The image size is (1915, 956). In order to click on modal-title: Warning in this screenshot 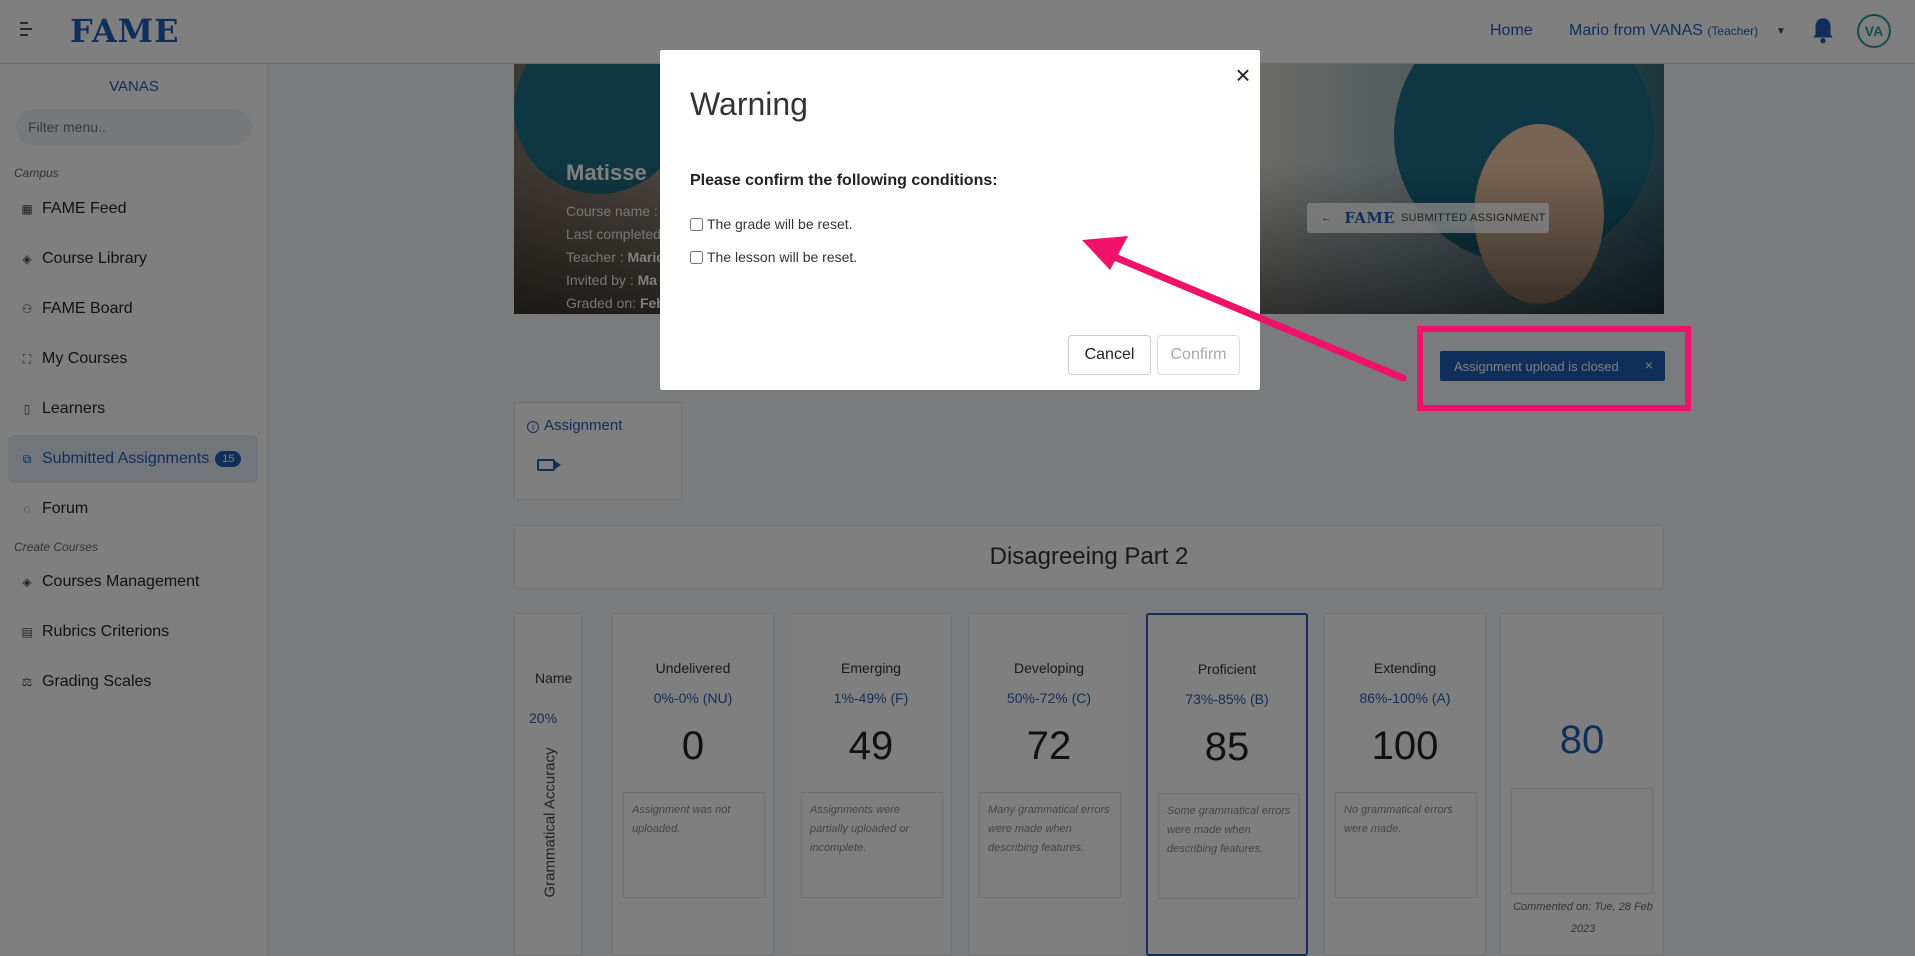, I will do `click(749, 104)`.